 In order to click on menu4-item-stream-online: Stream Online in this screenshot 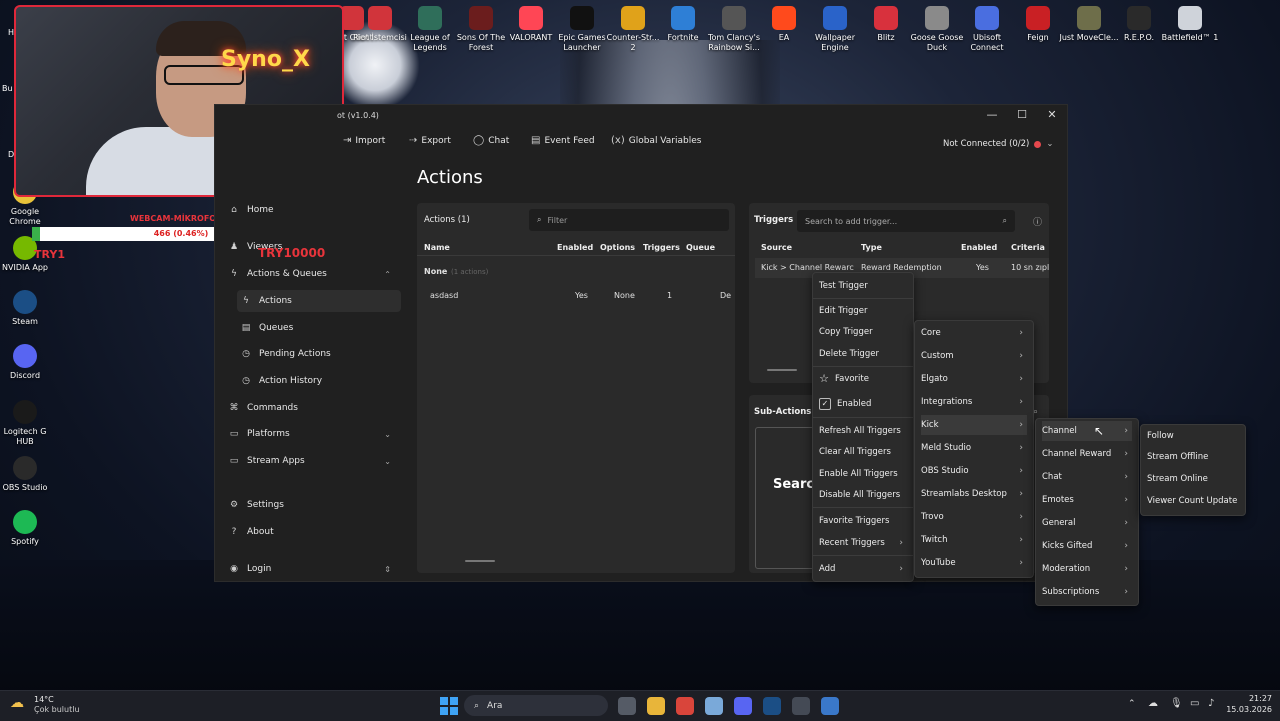, I will do `click(1193, 479)`.